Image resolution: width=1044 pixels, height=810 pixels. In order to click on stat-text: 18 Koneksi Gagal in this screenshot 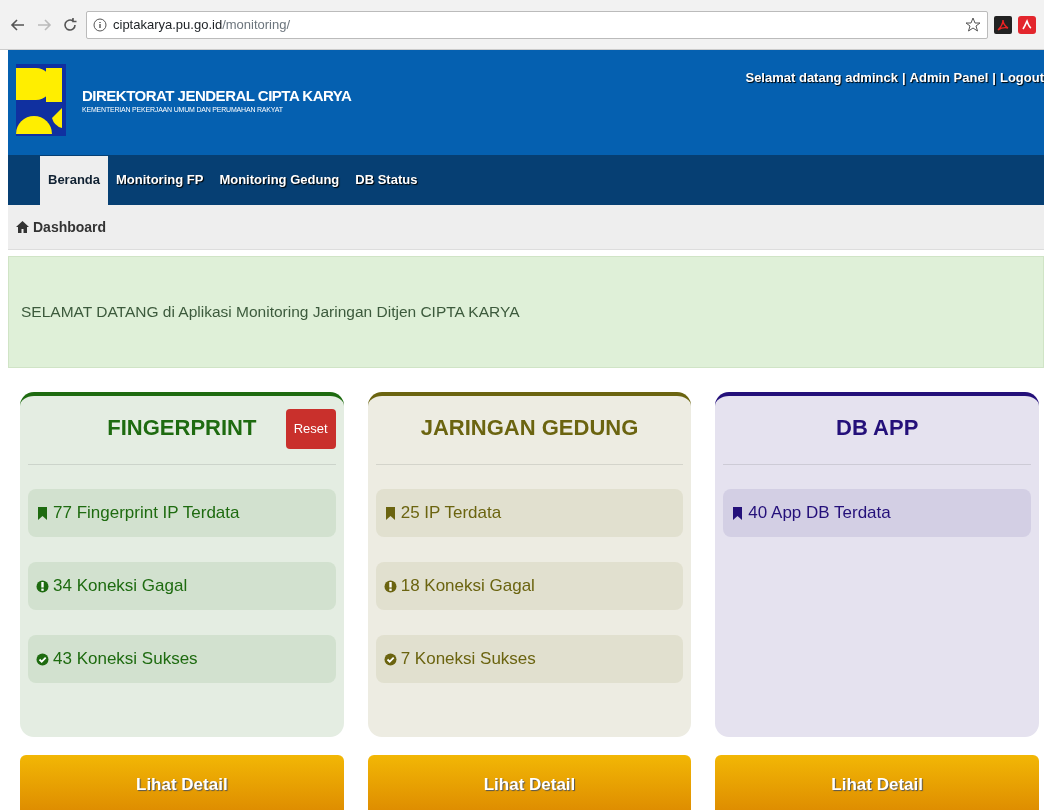, I will do `click(467, 586)`.